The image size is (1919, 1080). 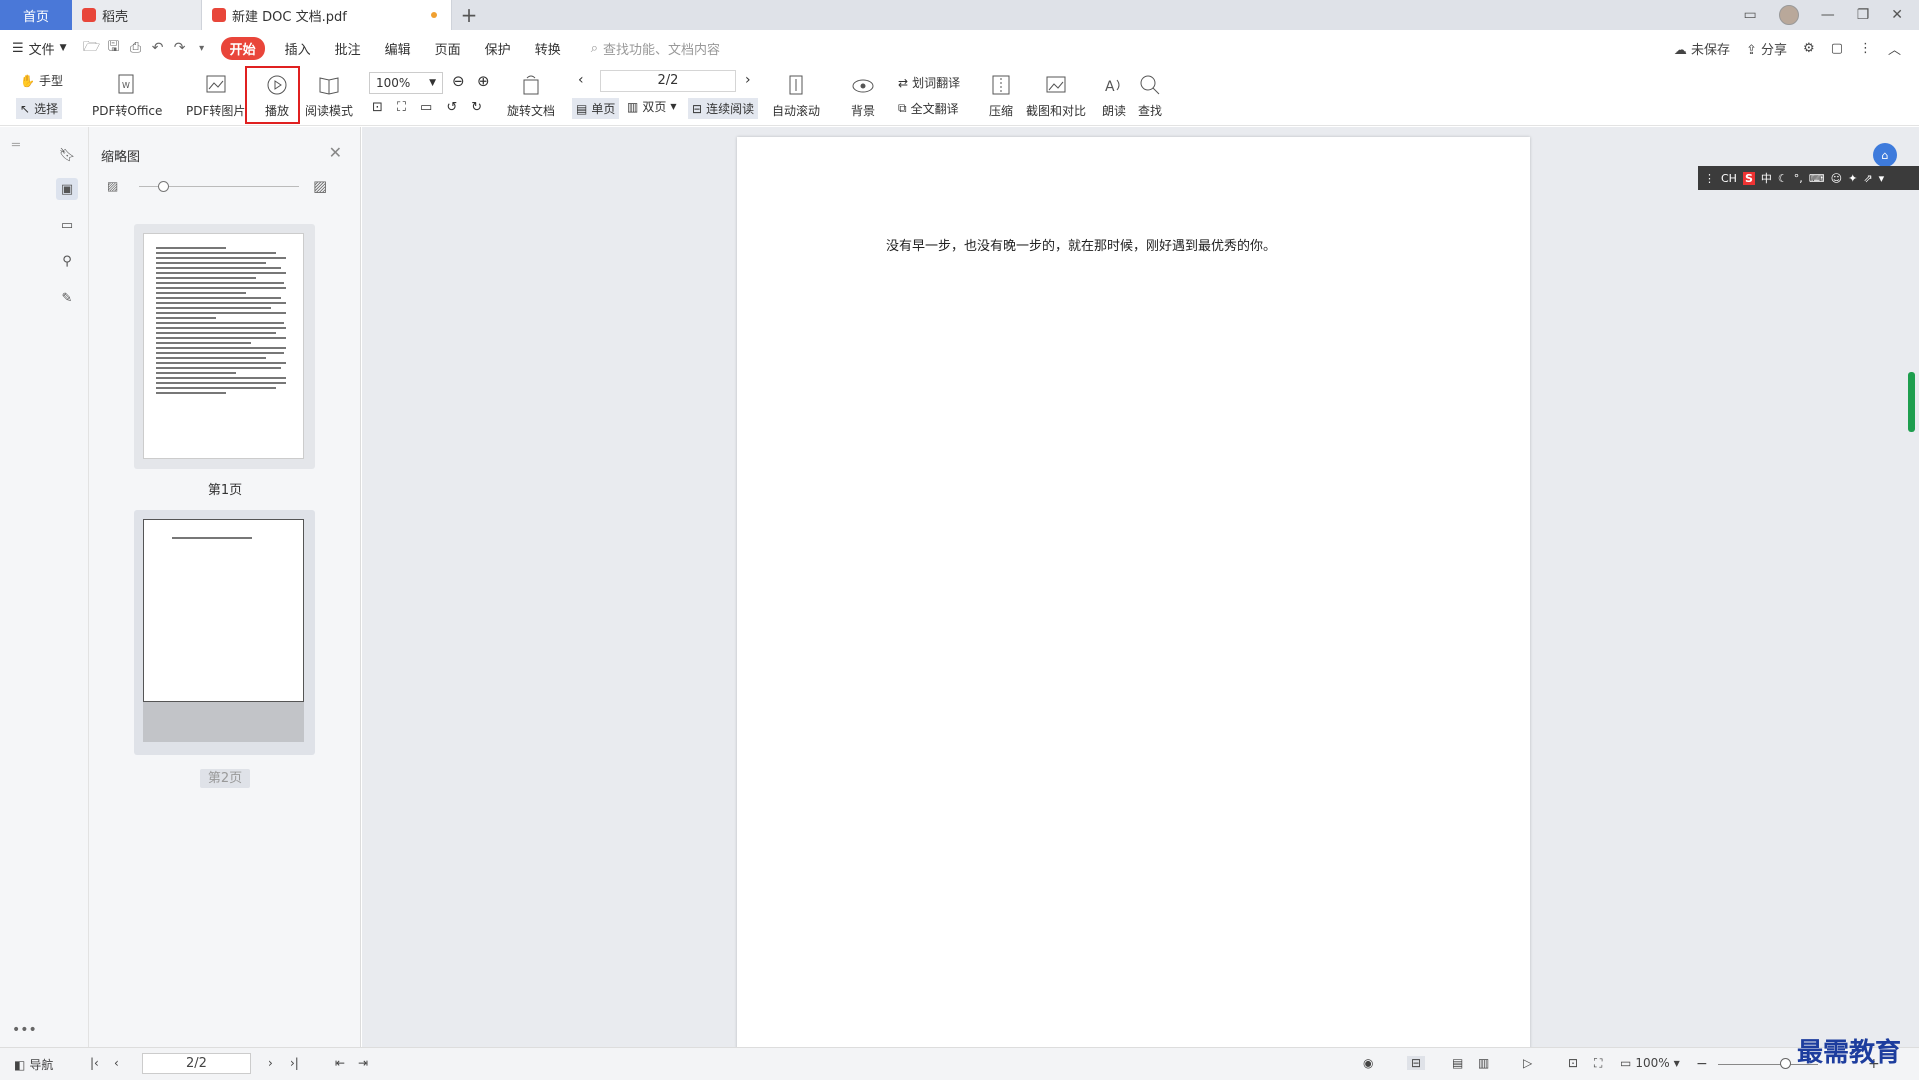 I want to click on page-number-input: 2/2, so click(x=668, y=81).